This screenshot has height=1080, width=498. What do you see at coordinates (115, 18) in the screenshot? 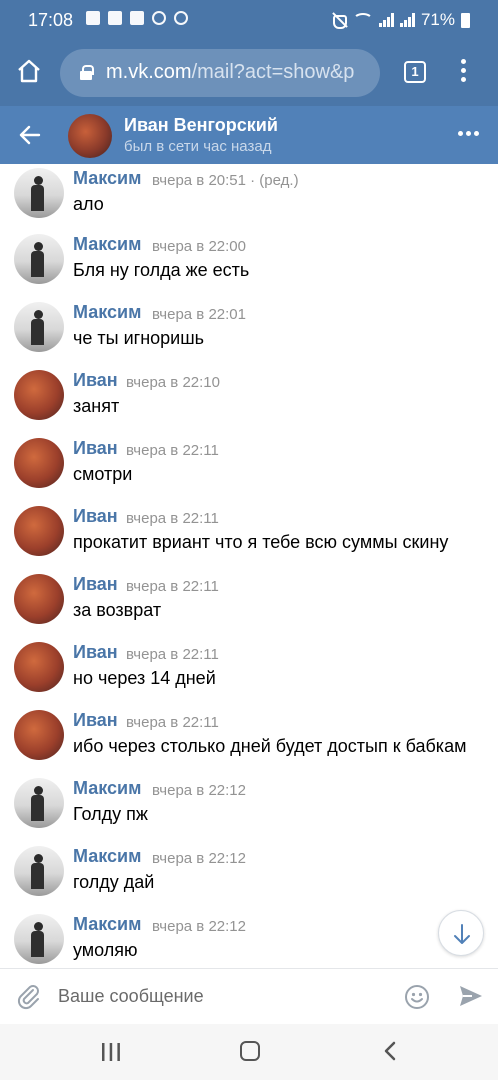
I see `check-icon` at bounding box center [115, 18].